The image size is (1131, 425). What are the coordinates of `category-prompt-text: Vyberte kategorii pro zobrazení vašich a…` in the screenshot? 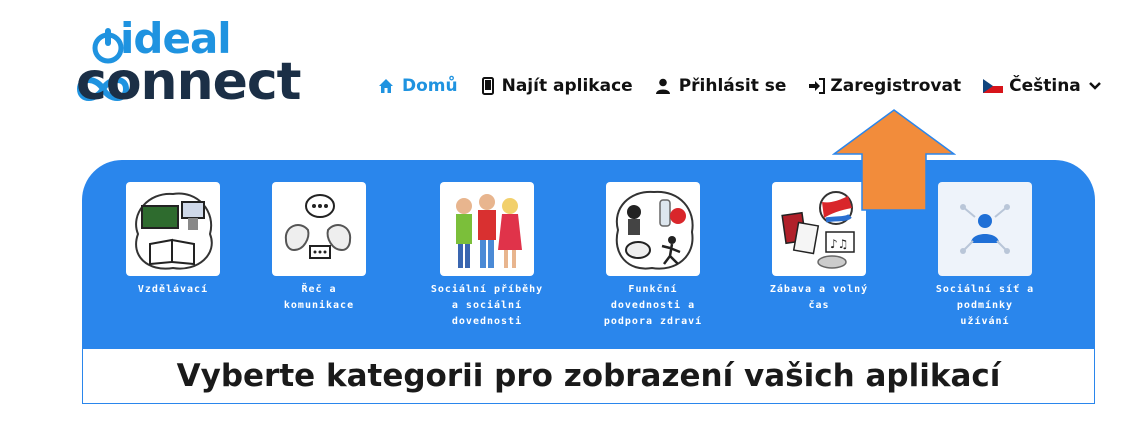 It's located at (588, 376).